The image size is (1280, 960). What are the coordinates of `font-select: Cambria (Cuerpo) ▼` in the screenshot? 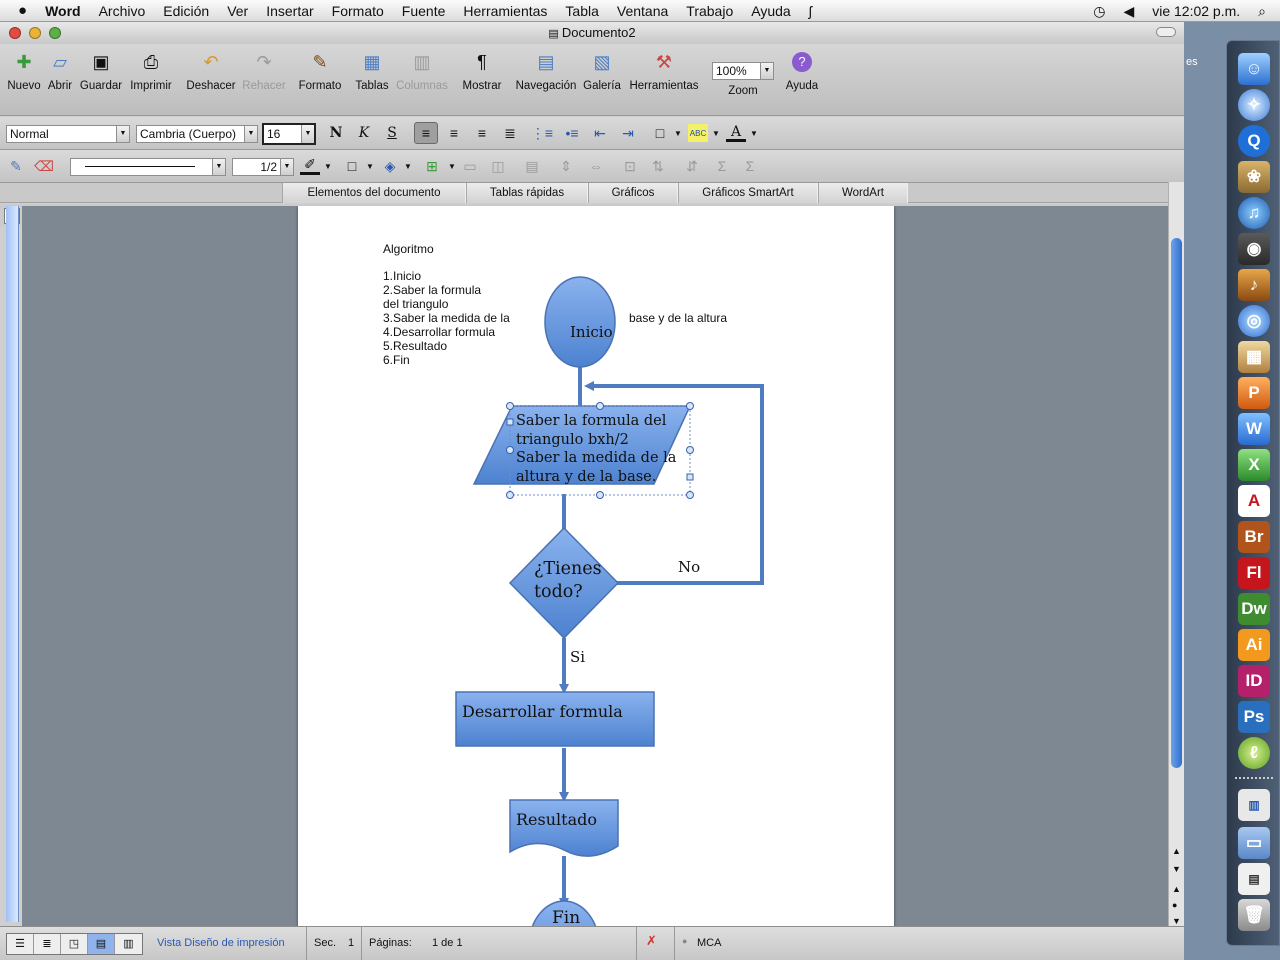 It's located at (197, 134).